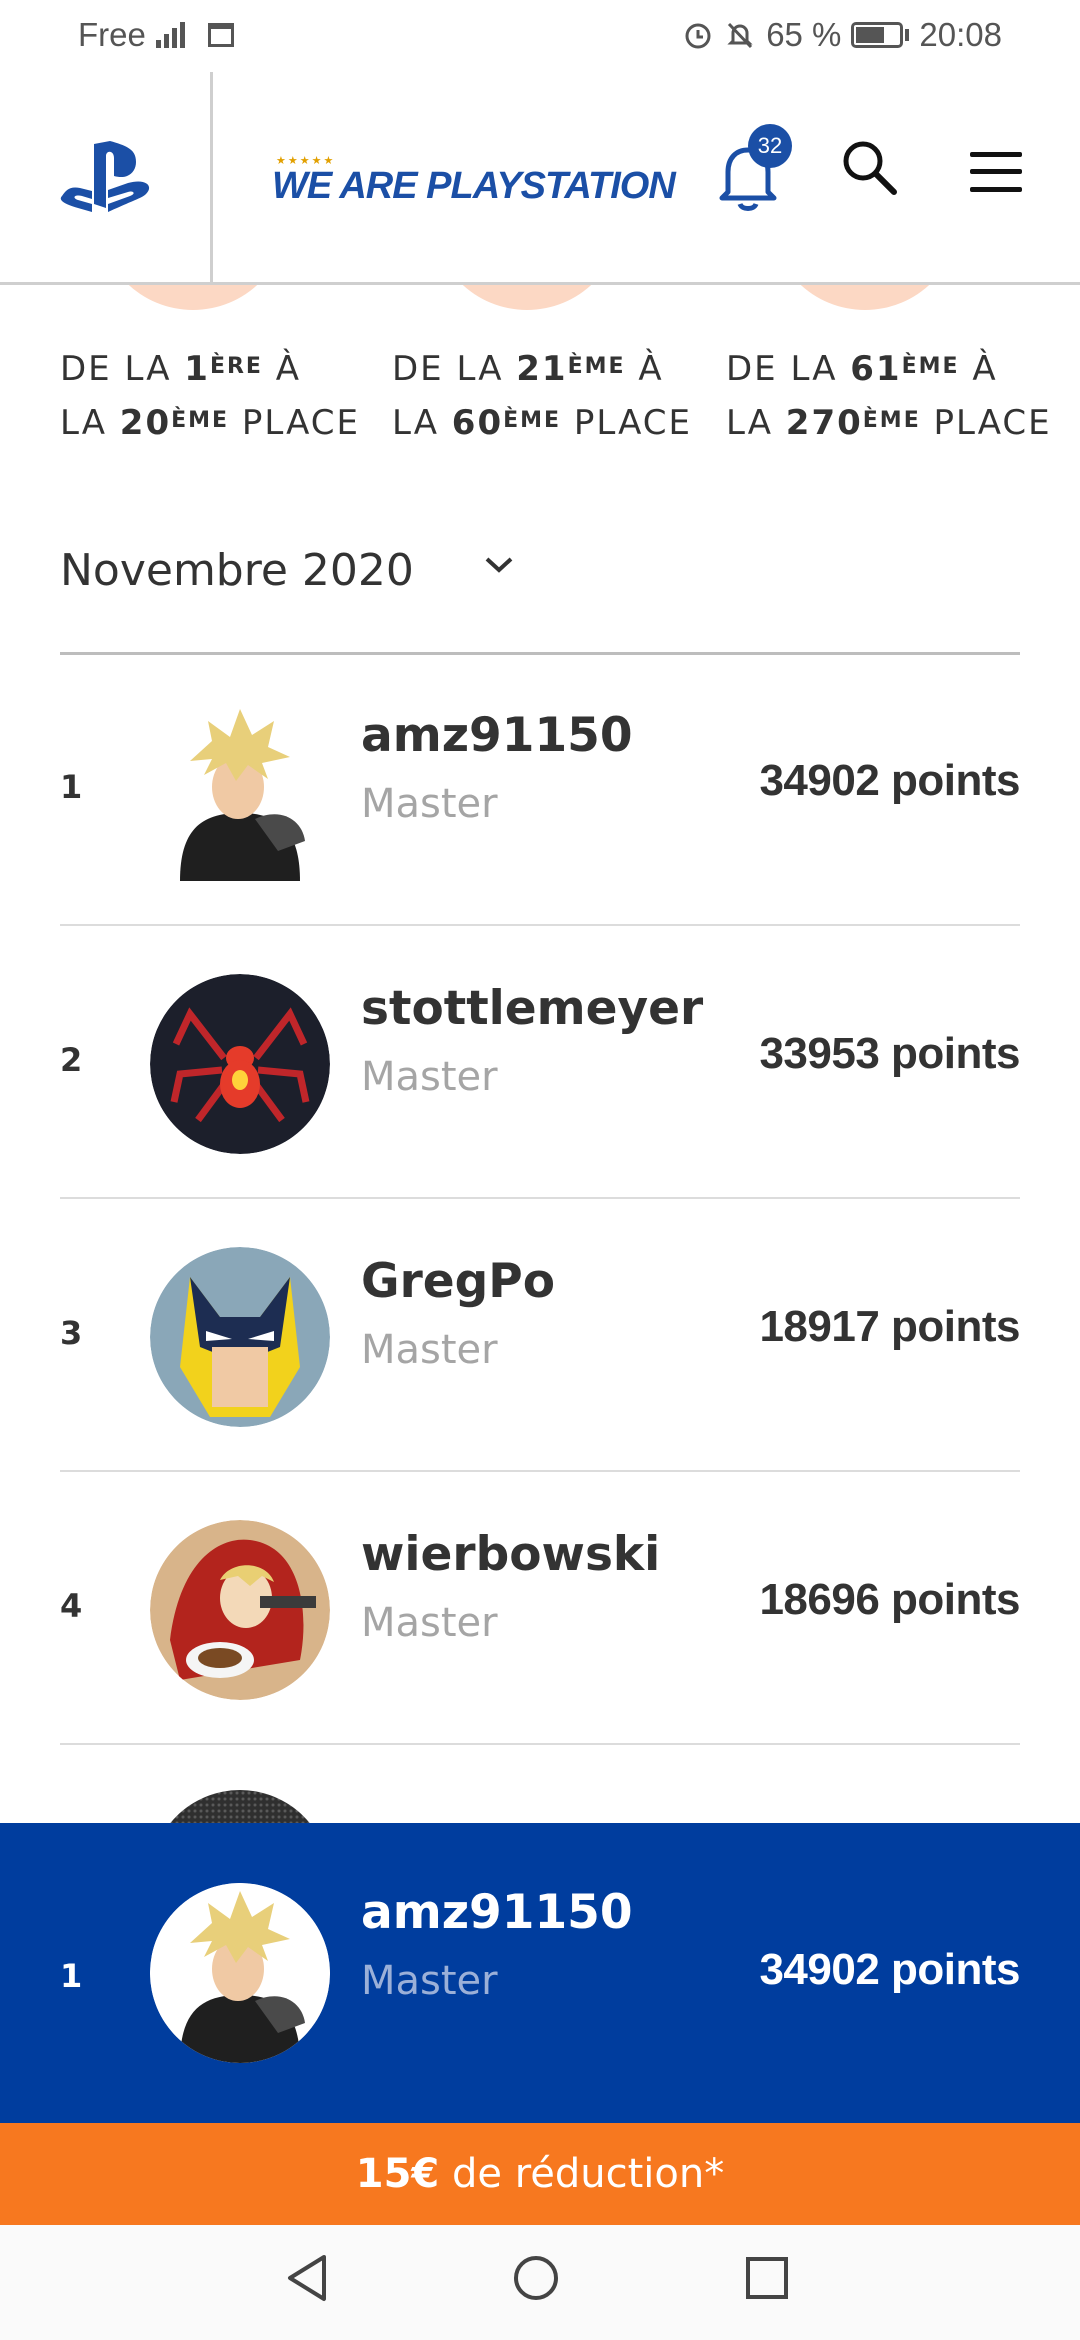 The image size is (1080, 2340). Describe the element at coordinates (71, 1606) in the screenshot. I see `rank-number: 4` at that location.